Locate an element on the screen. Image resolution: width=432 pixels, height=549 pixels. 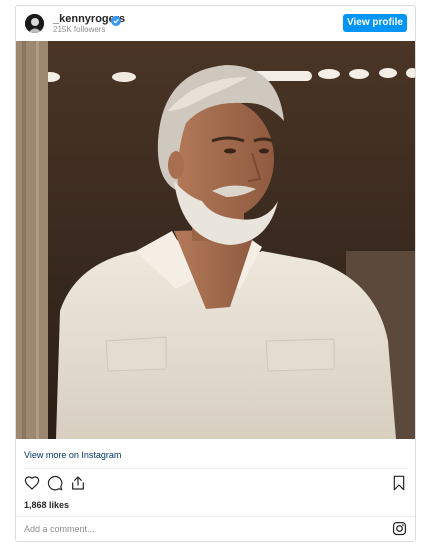
comment-input is located at coordinates (199, 529).